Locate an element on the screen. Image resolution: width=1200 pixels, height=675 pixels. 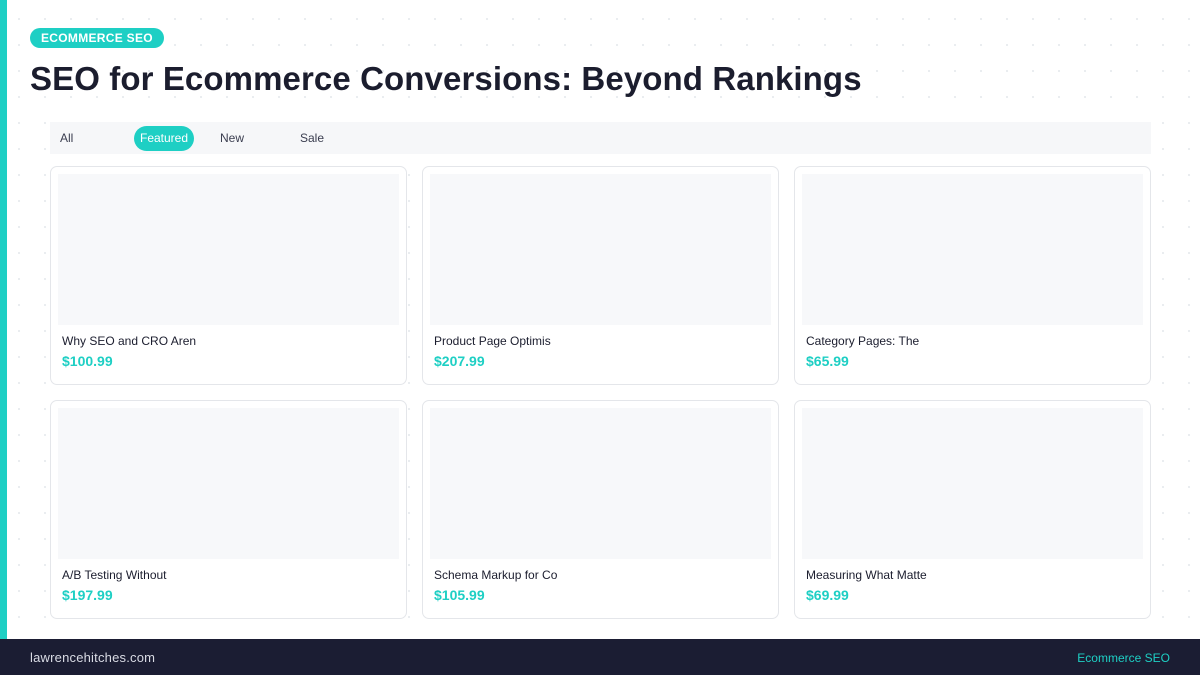
product-card: Why SEO and CRO Aren $100.99 is located at coordinates (228, 275).